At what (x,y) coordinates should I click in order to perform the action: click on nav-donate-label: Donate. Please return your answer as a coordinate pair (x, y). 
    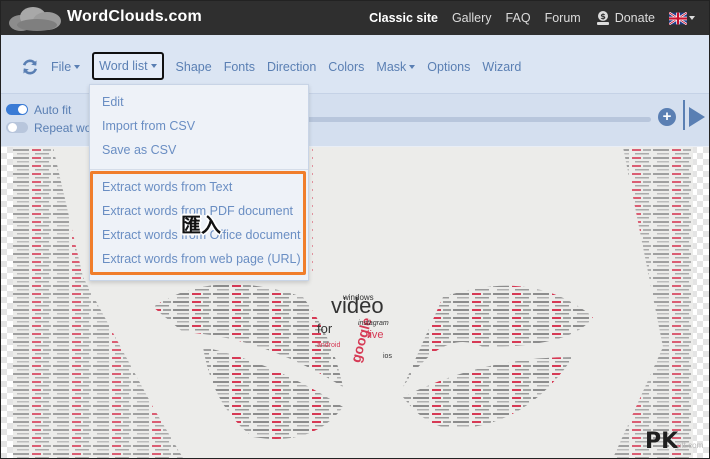
    Looking at the image, I should click on (634, 18).